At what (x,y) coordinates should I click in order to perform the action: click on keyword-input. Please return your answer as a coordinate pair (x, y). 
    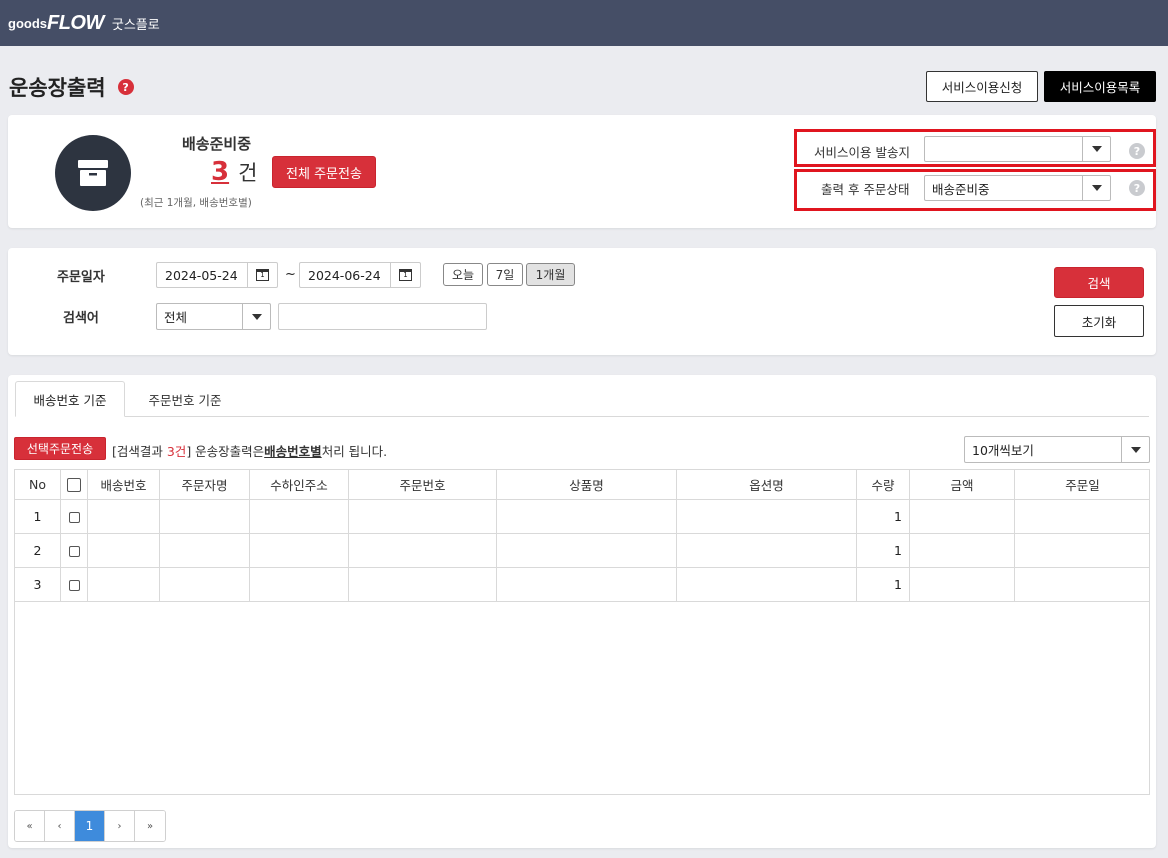
    Looking at the image, I should click on (382, 316).